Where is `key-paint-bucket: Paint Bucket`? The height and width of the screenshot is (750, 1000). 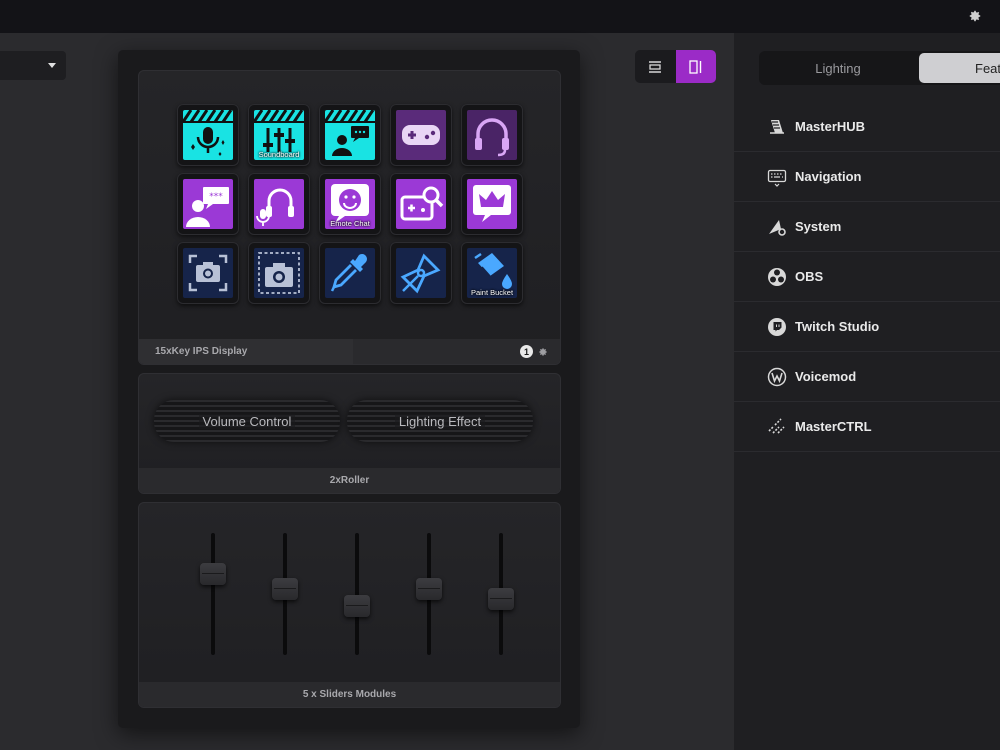 key-paint-bucket: Paint Bucket is located at coordinates (492, 273).